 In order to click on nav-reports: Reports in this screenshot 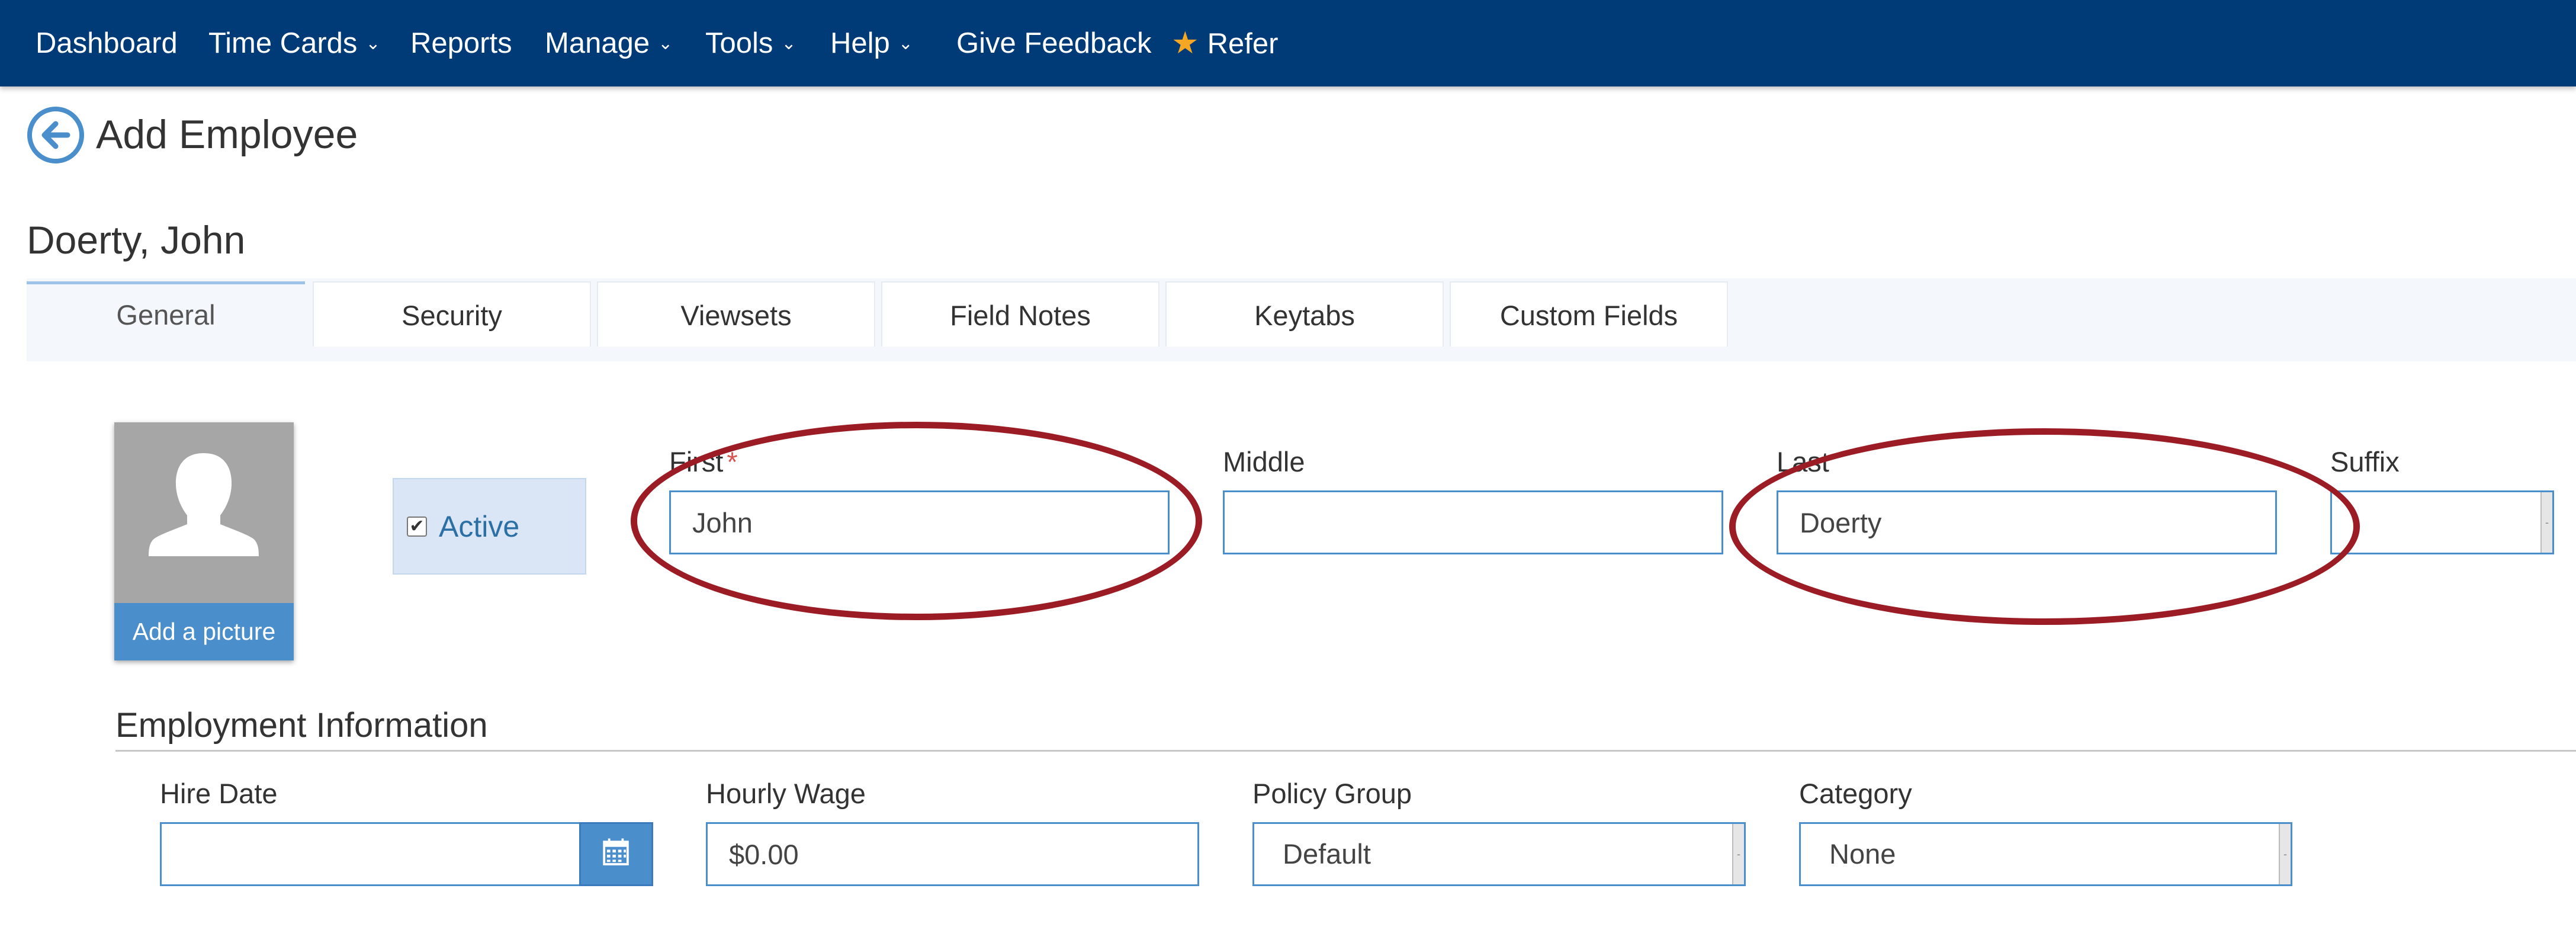, I will do `click(461, 43)`.